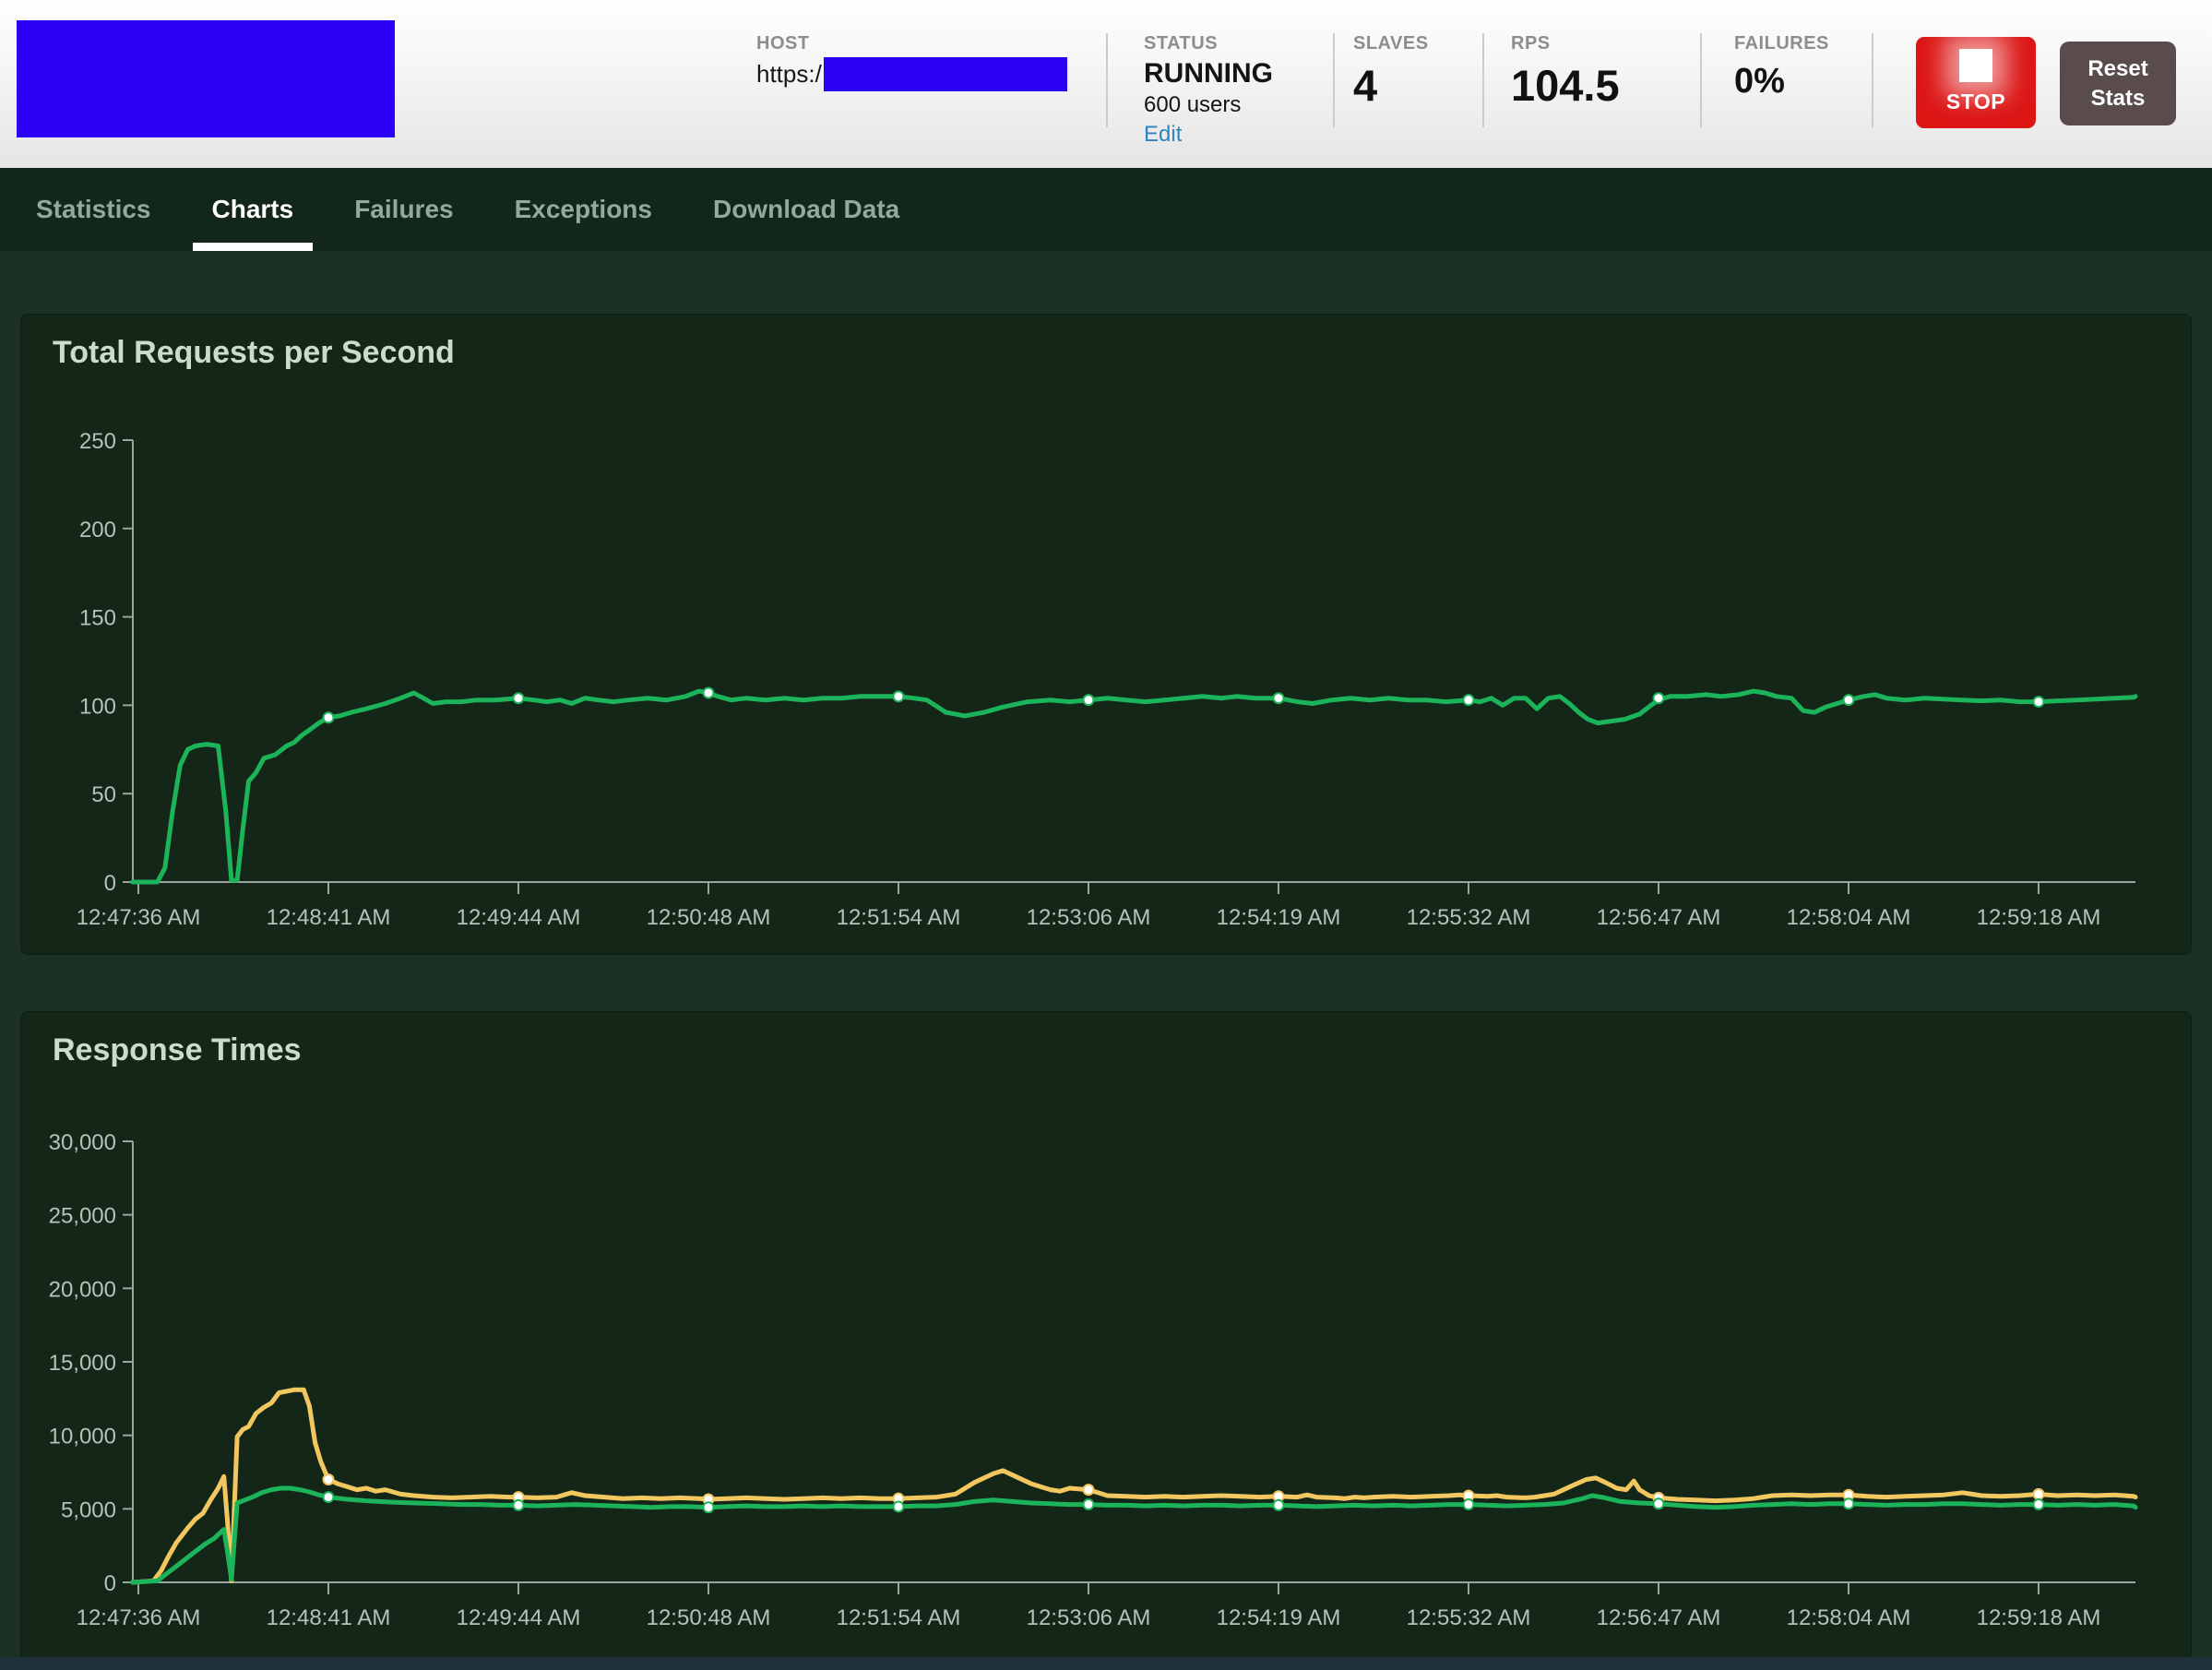  What do you see at coordinates (206, 78) in the screenshot?
I see `logo-redacted` at bounding box center [206, 78].